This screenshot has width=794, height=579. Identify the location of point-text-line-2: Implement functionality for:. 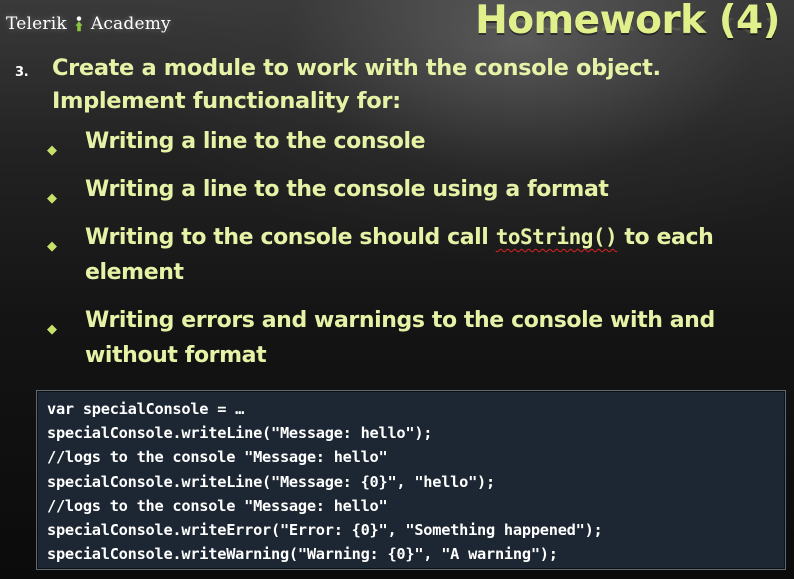
(226, 101).